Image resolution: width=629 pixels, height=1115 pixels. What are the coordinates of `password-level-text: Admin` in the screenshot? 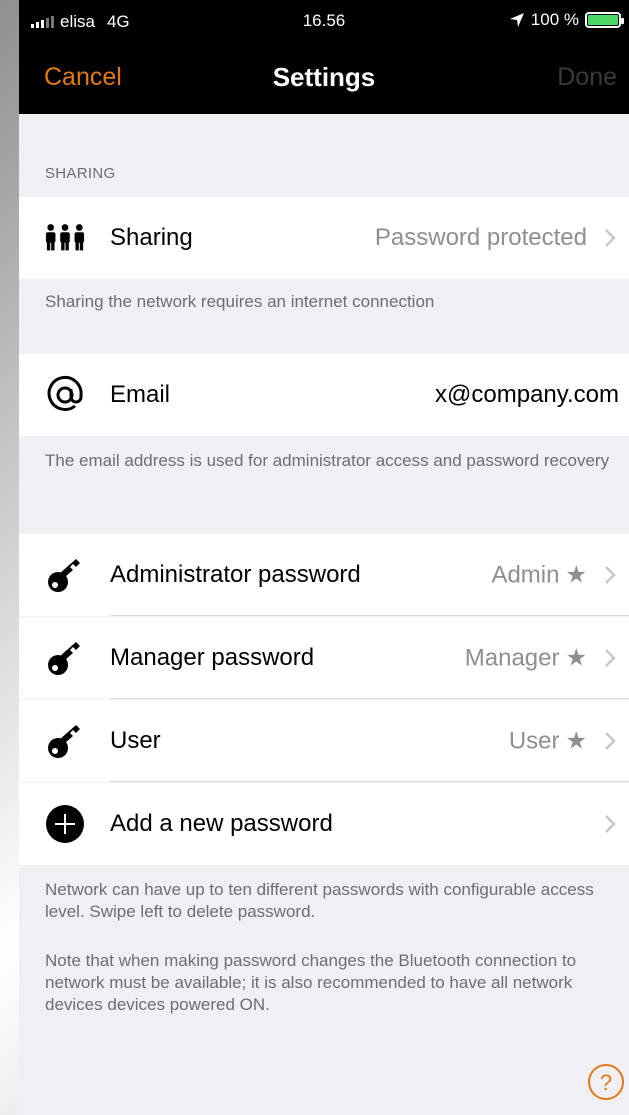 It's located at (525, 574).